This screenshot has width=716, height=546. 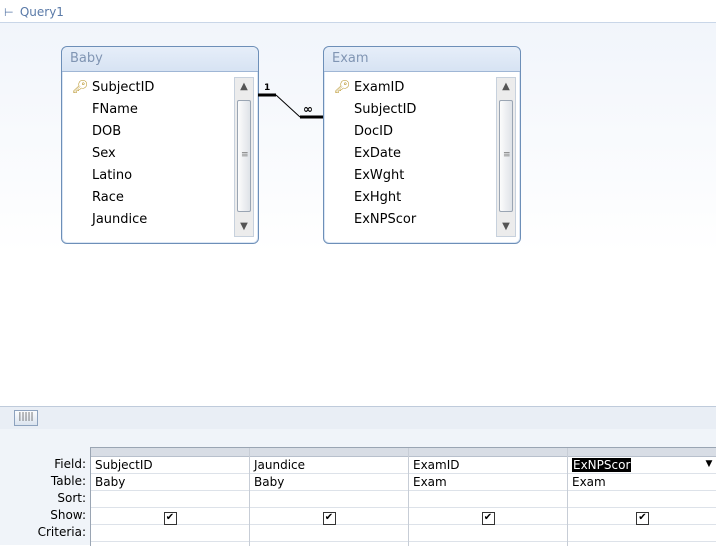 What do you see at coordinates (642, 465) in the screenshot?
I see `field-cell-selected: ExNPScor ▼` at bounding box center [642, 465].